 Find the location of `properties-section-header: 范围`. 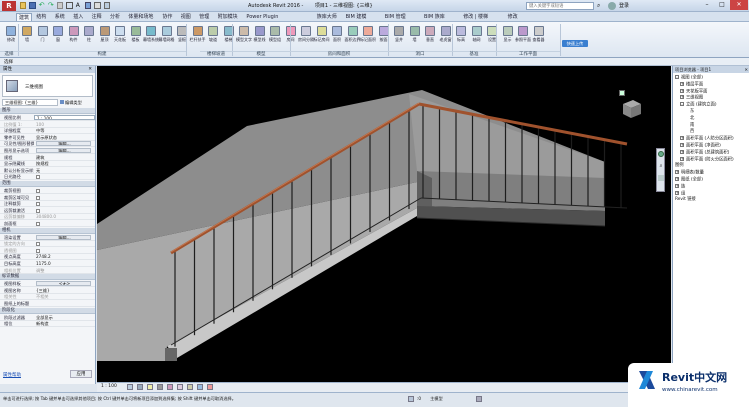

properties-section-header: 范围 is located at coordinates (47, 184).